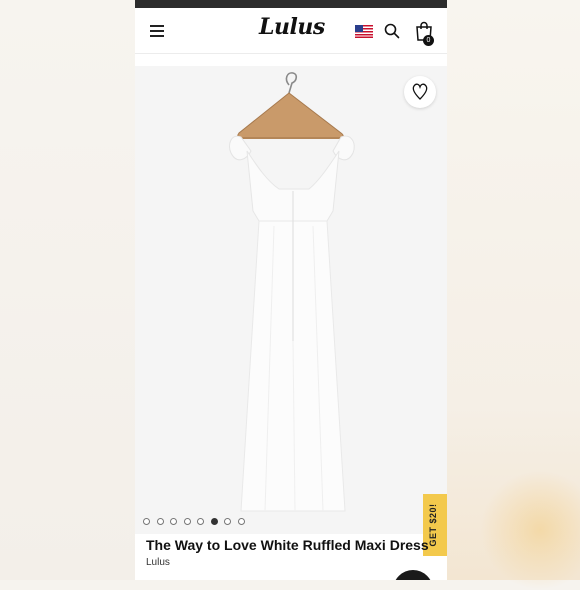 The image size is (580, 590). I want to click on hamburger-menu-icon, so click(157, 31).